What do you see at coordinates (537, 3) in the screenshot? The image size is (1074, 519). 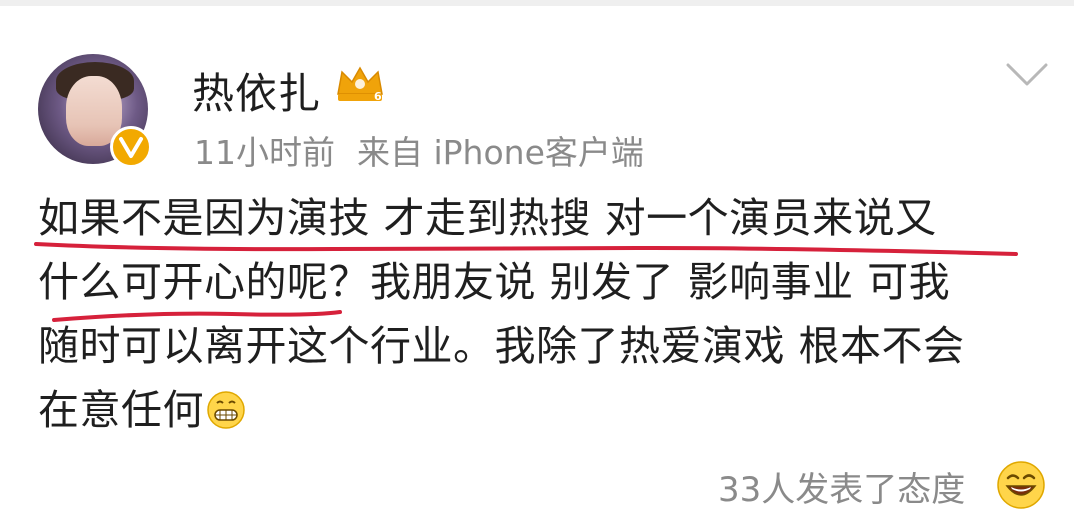 I see `top-divider` at bounding box center [537, 3].